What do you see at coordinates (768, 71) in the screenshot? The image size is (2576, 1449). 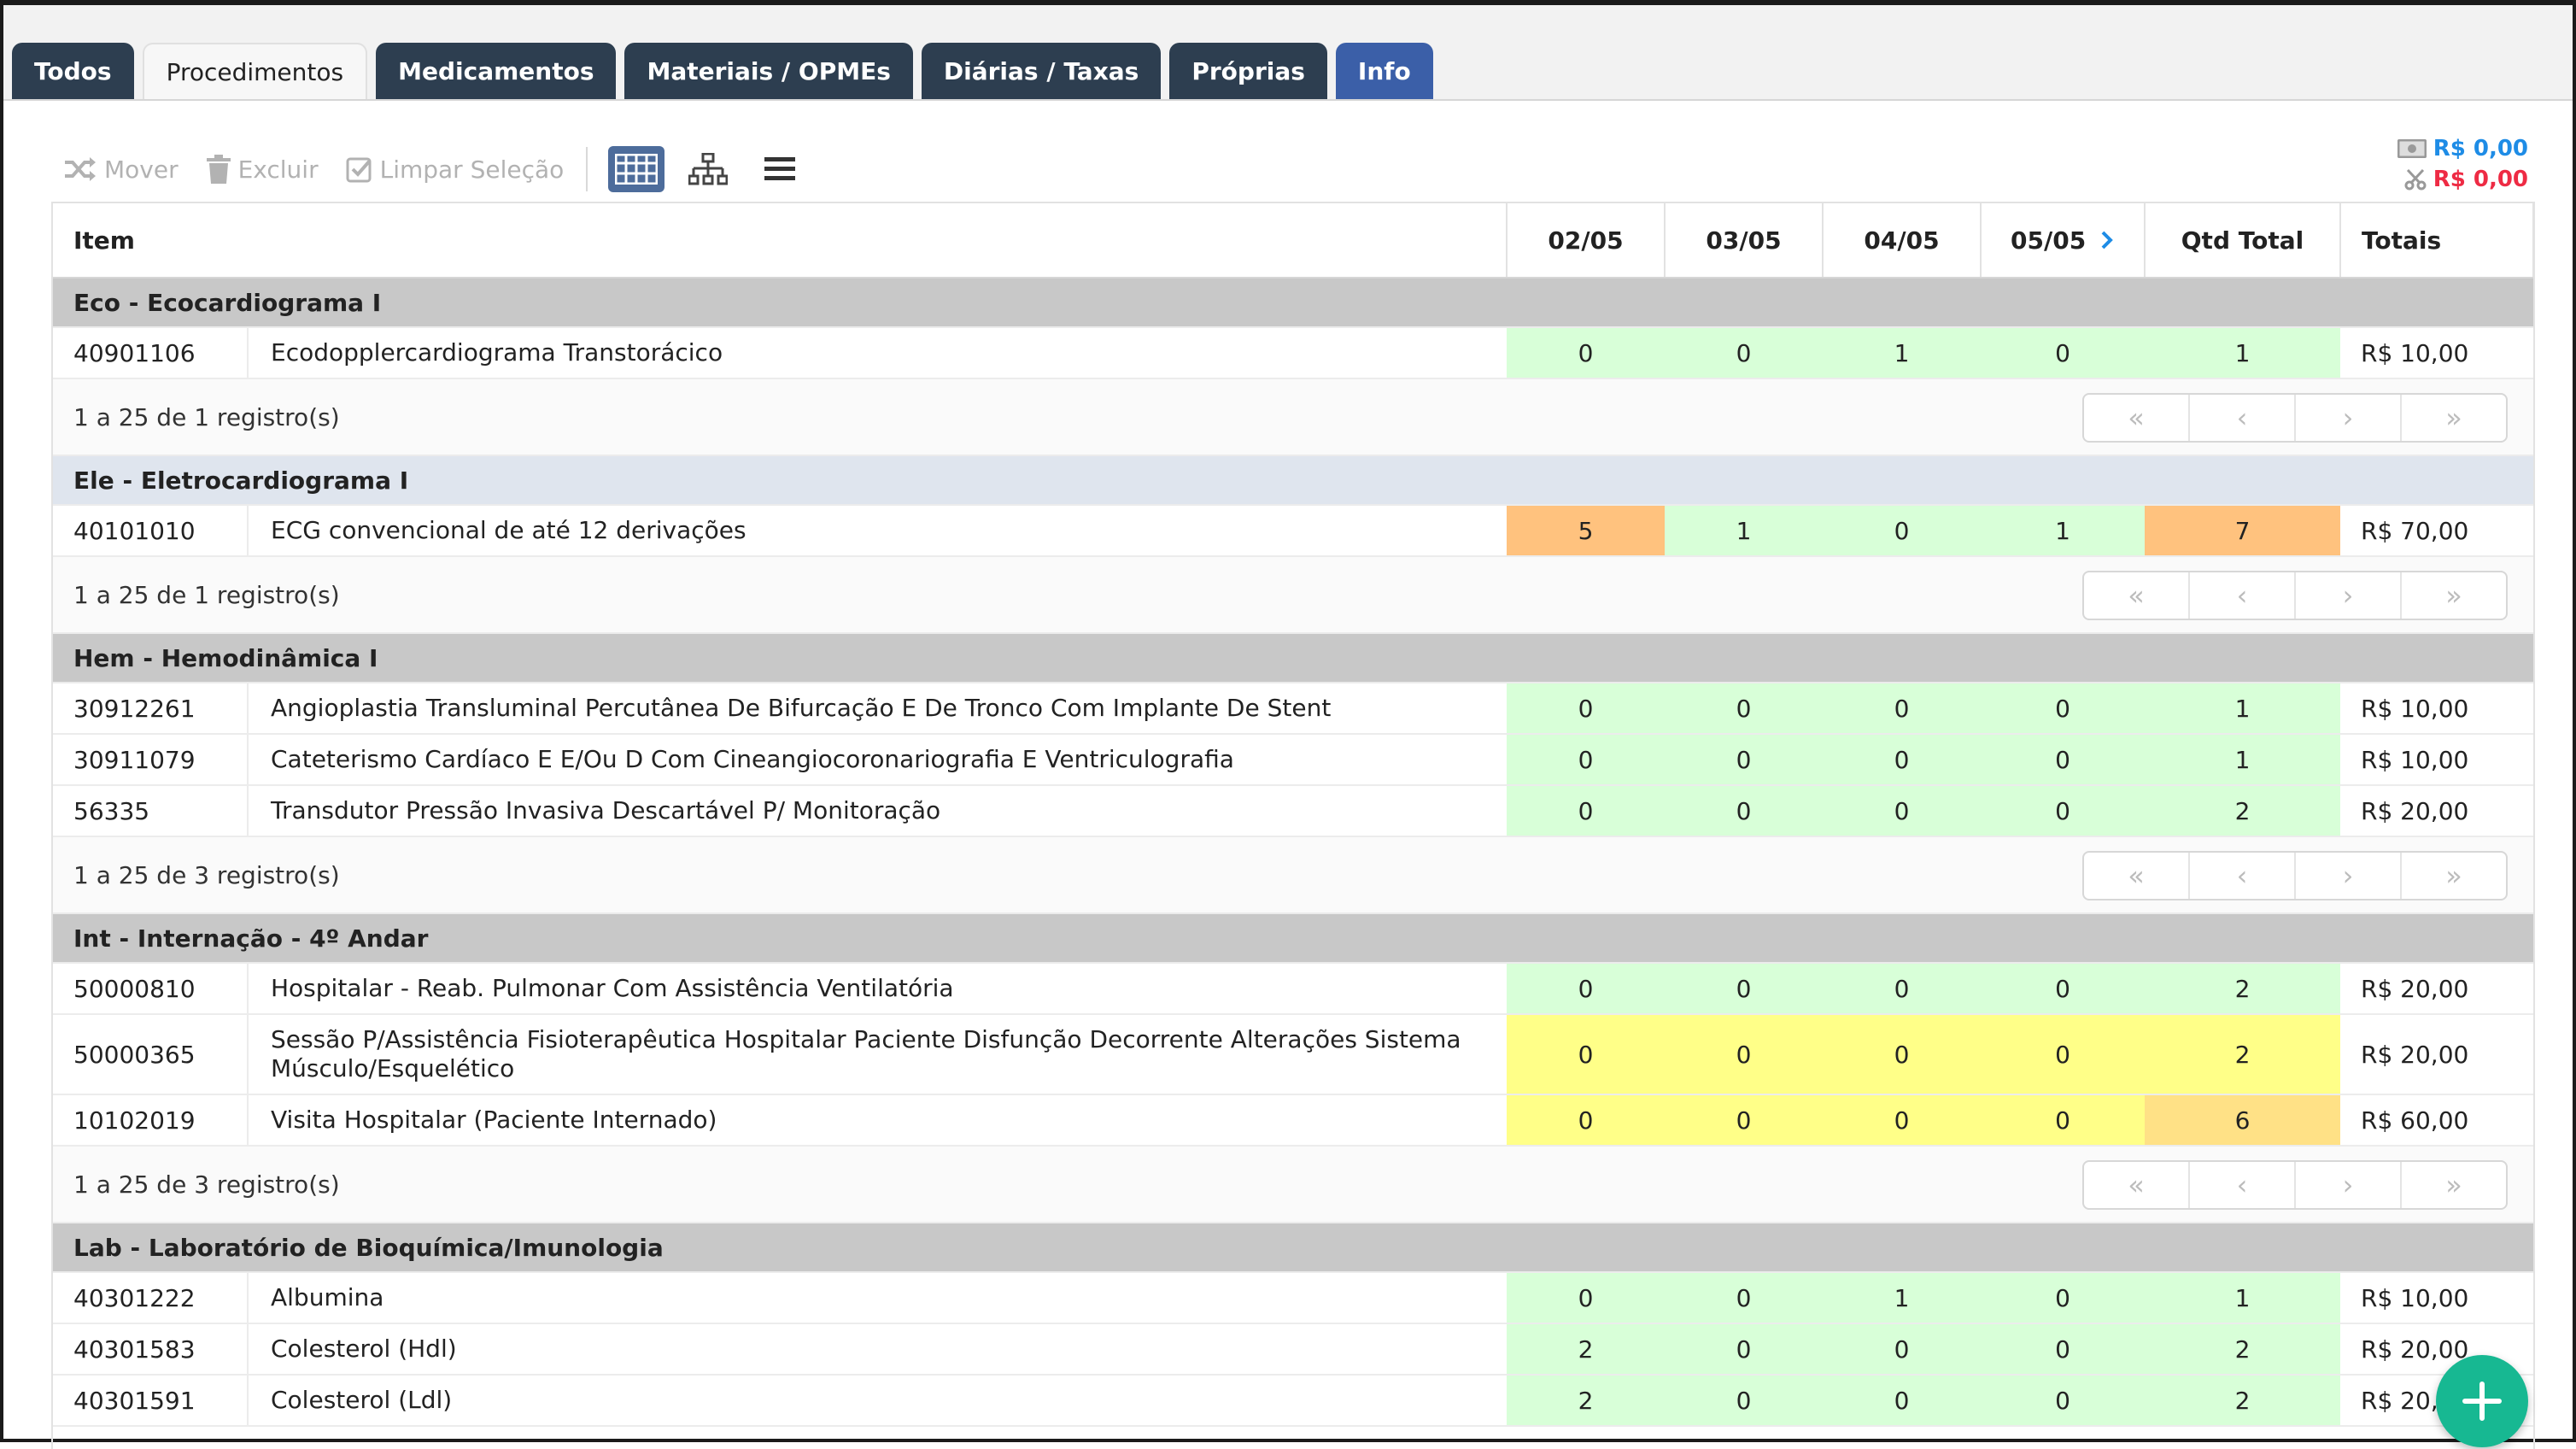 I see `tab-materiais-opmes: Materiais / OPMEs` at bounding box center [768, 71].